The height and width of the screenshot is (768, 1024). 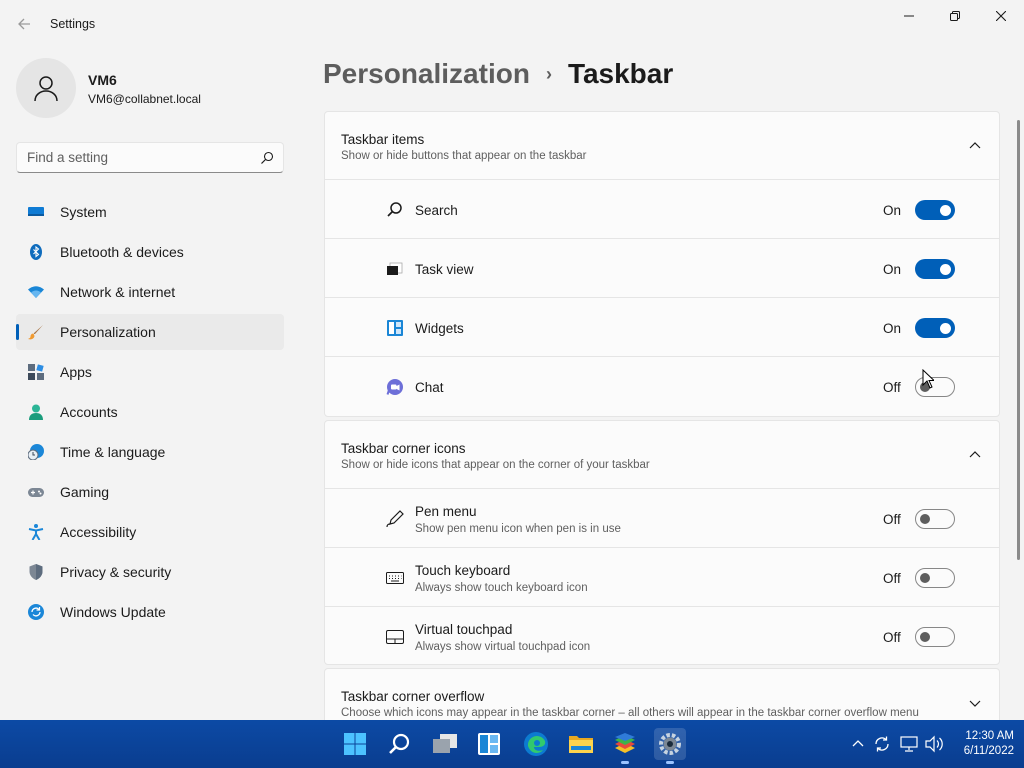 I want to click on widgets-button, so click(x=489, y=744).